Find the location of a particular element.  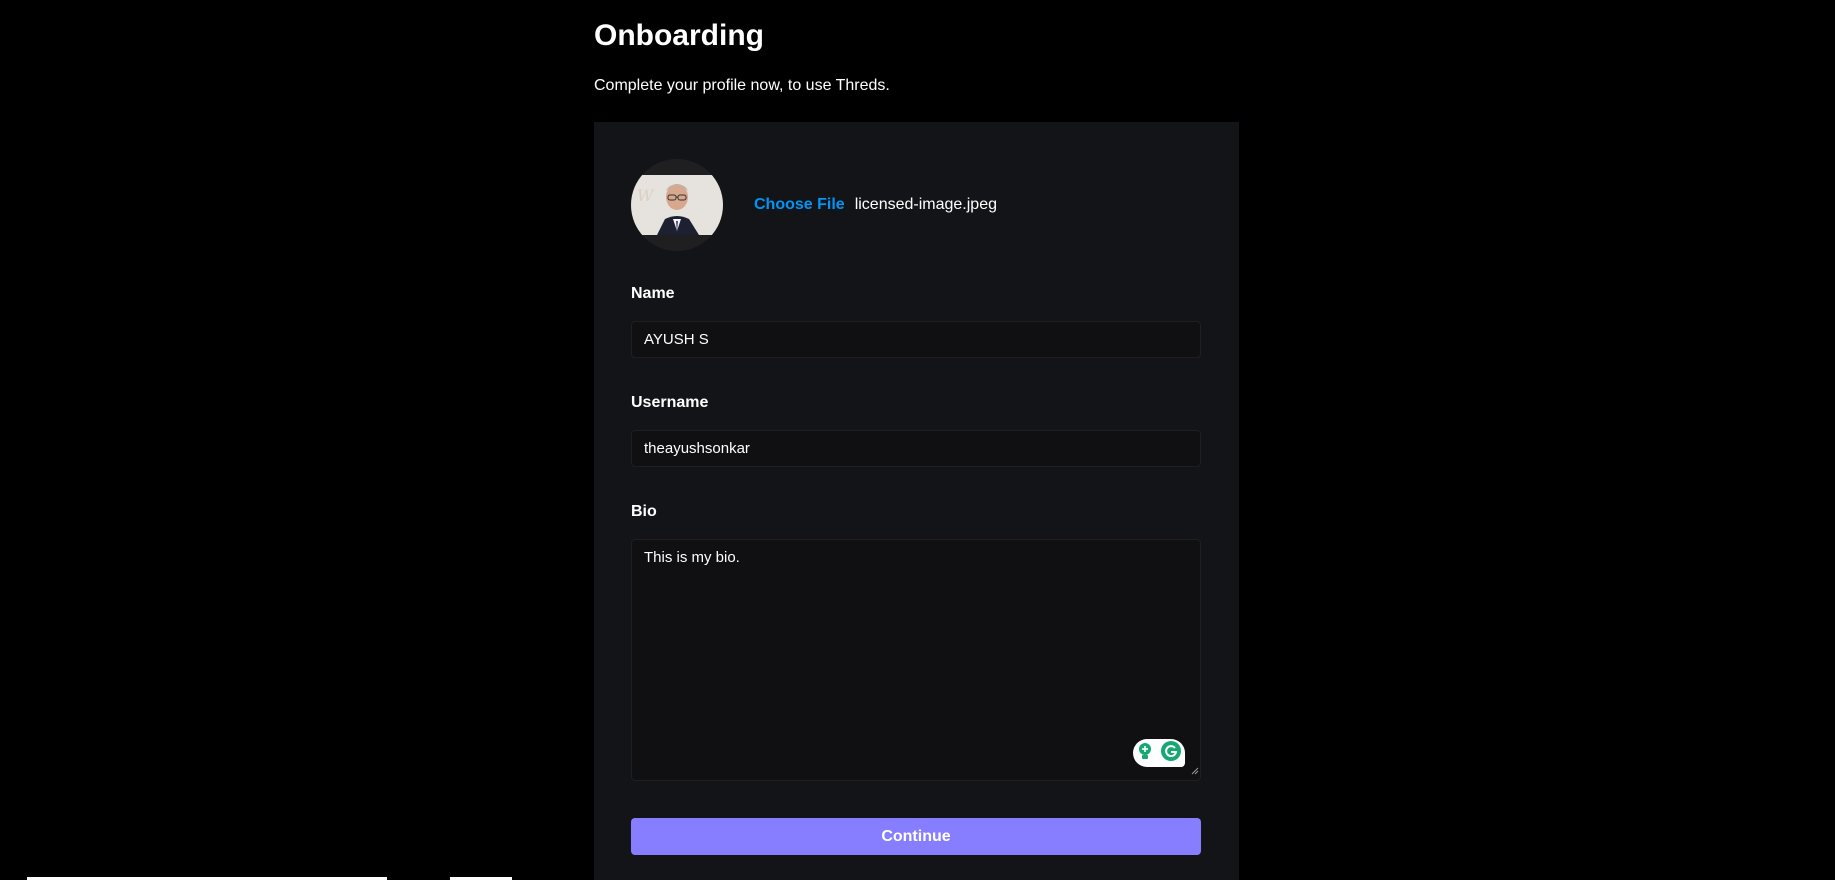

username-label: Username is located at coordinates (670, 402).